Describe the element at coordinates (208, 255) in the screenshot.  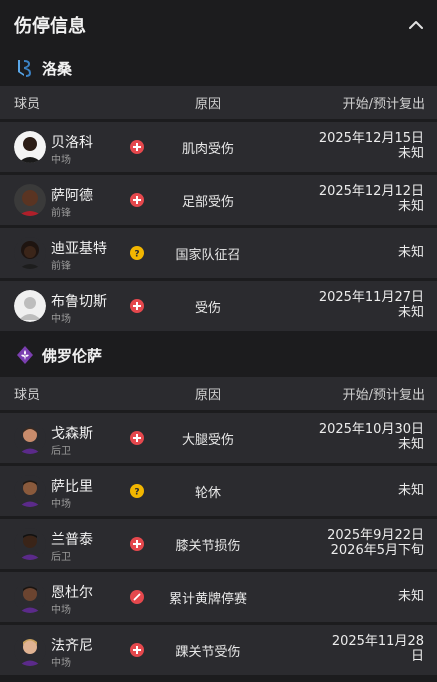
I see `injury-reason: 国家队征召` at that location.